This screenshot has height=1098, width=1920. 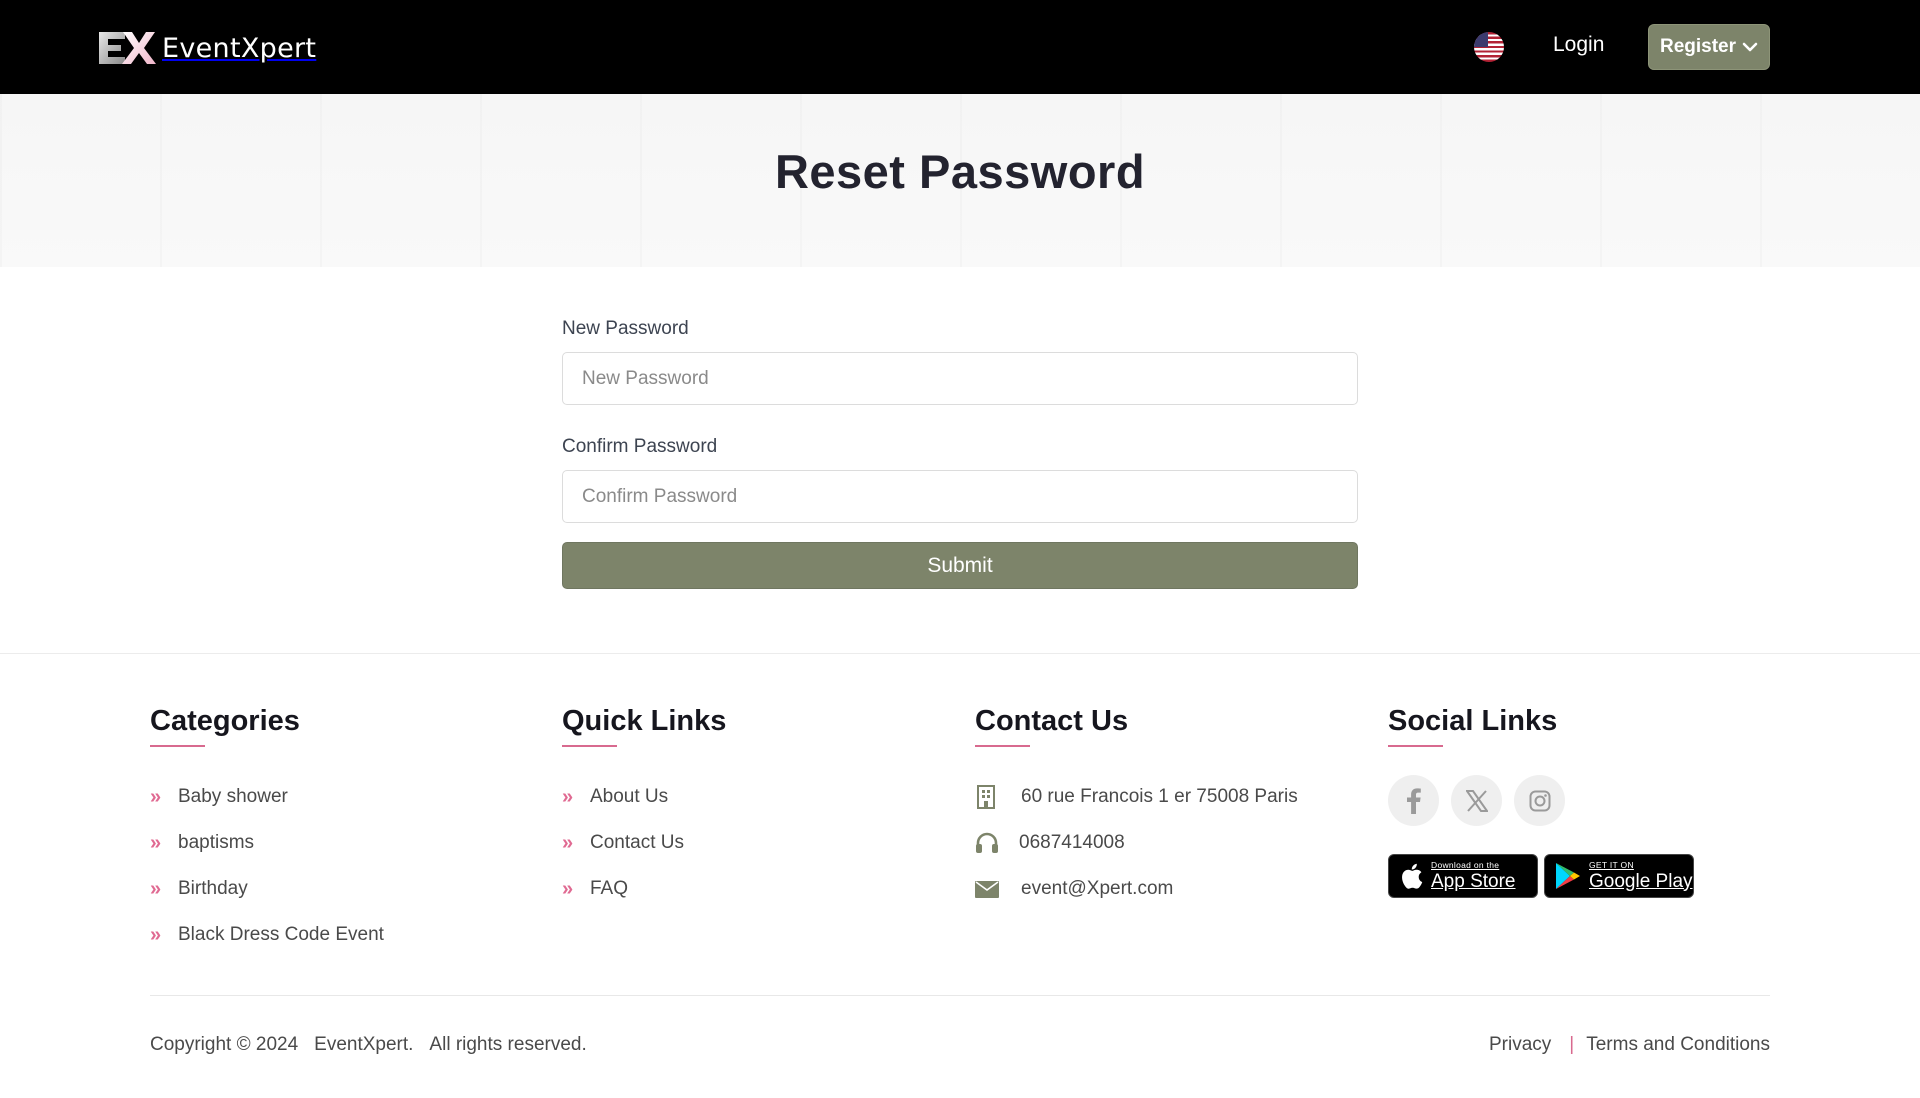 What do you see at coordinates (1412, 876) in the screenshot?
I see `apple-icon` at bounding box center [1412, 876].